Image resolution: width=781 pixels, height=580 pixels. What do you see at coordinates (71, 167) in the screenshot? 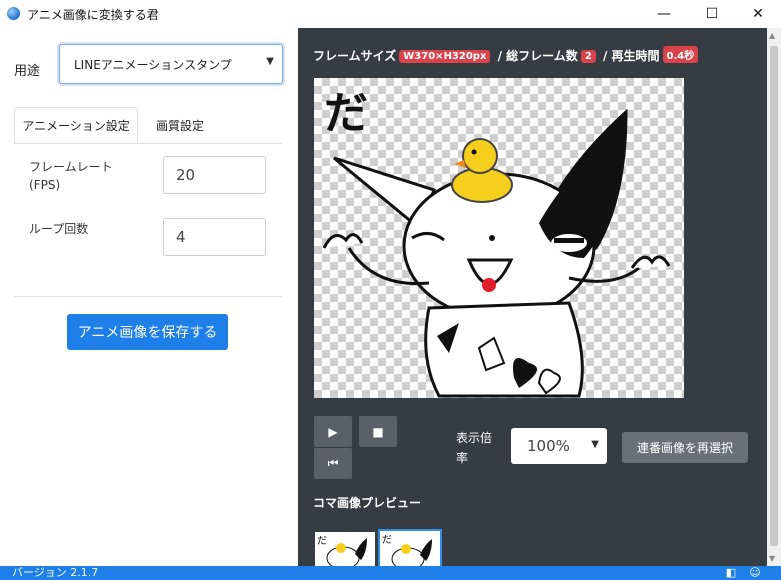
I see `frame-rate-label-line1: フレームレート` at bounding box center [71, 167].